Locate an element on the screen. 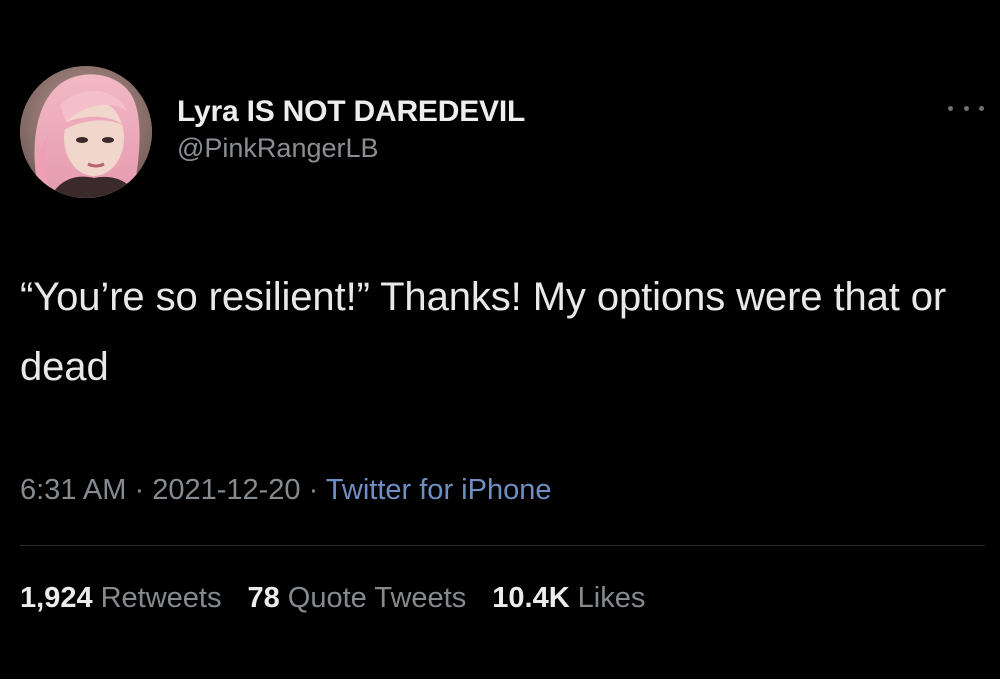 This screenshot has height=679, width=1000. avatar-image is located at coordinates (86, 132).